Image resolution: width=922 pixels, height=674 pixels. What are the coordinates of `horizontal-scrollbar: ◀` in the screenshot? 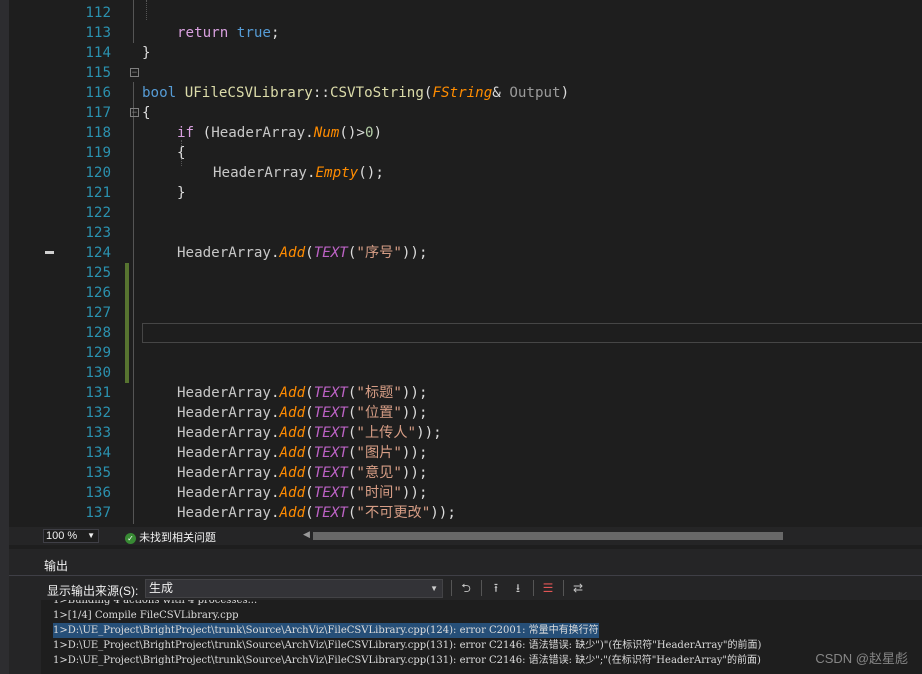 It's located at (612, 535).